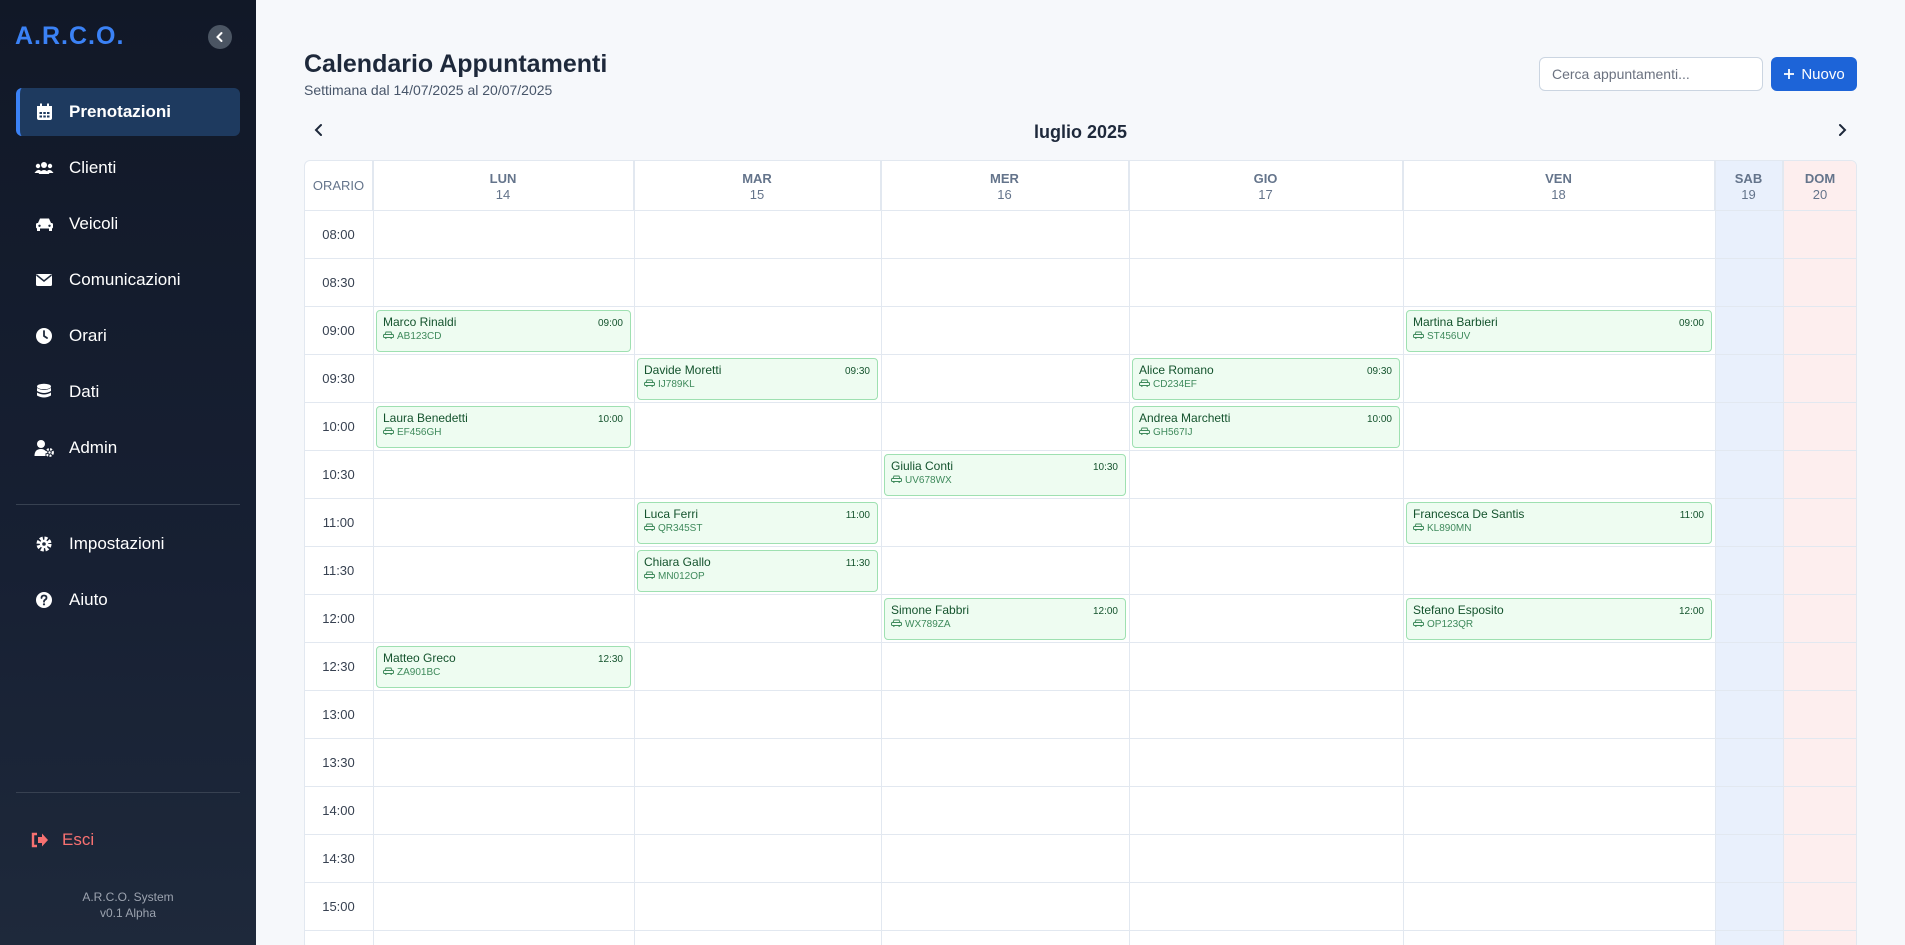 This screenshot has height=945, width=1905. I want to click on logout-button: Esci, so click(62, 840).